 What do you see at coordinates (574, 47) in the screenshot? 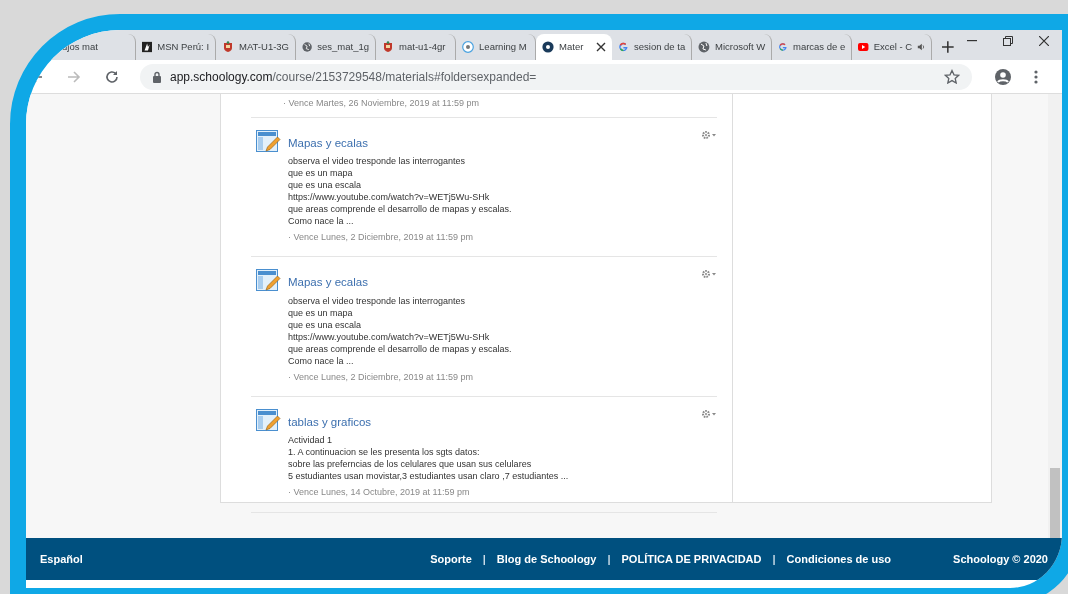
I see `browser-tab: Mater` at bounding box center [574, 47].